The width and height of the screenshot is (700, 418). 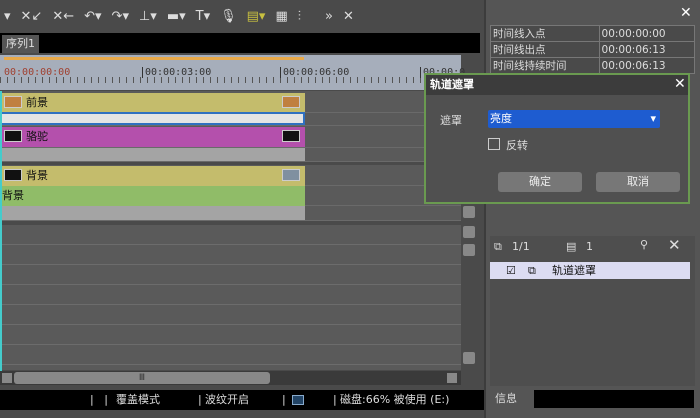 What do you see at coordinates (37, 102) in the screenshot?
I see `clip-label: 前景` at bounding box center [37, 102].